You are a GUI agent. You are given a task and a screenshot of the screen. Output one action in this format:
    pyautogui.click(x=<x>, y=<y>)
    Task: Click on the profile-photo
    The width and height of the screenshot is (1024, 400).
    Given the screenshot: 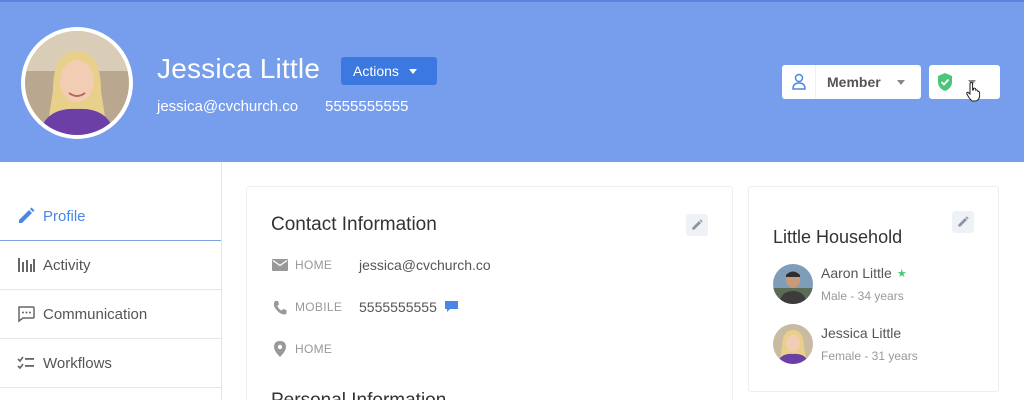 What is the action you would take?
    pyautogui.click(x=77, y=83)
    